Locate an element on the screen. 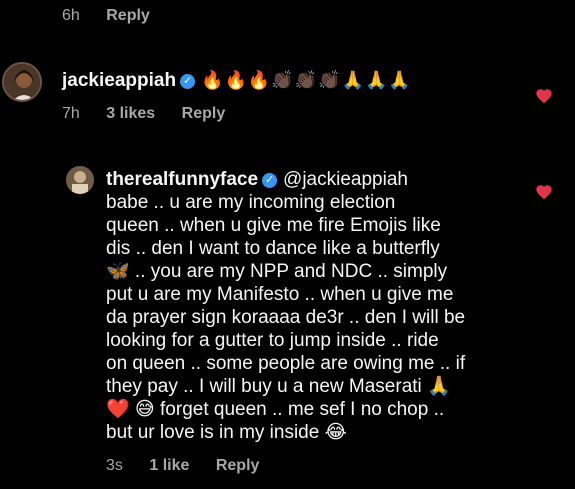 Image resolution: width=575 pixels, height=489 pixels. comment-text: 🔥🔥🔥👏🏿👏🏿👏🏿🙏🙏🙏 is located at coordinates (306, 80).